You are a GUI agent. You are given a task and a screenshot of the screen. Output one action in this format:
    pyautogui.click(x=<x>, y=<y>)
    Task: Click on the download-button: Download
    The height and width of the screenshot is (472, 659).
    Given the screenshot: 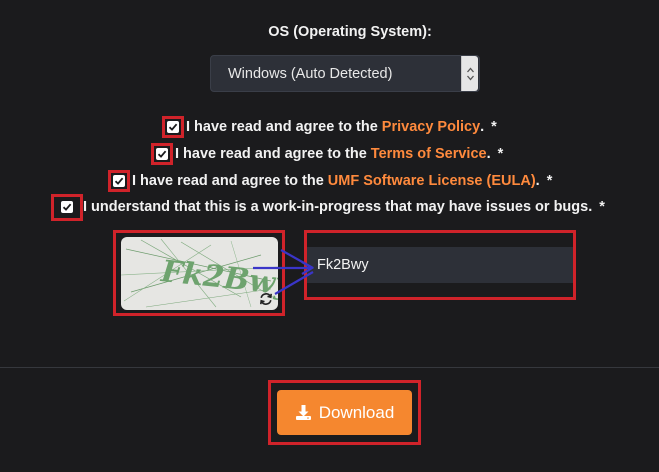 What is the action you would take?
    pyautogui.click(x=344, y=412)
    